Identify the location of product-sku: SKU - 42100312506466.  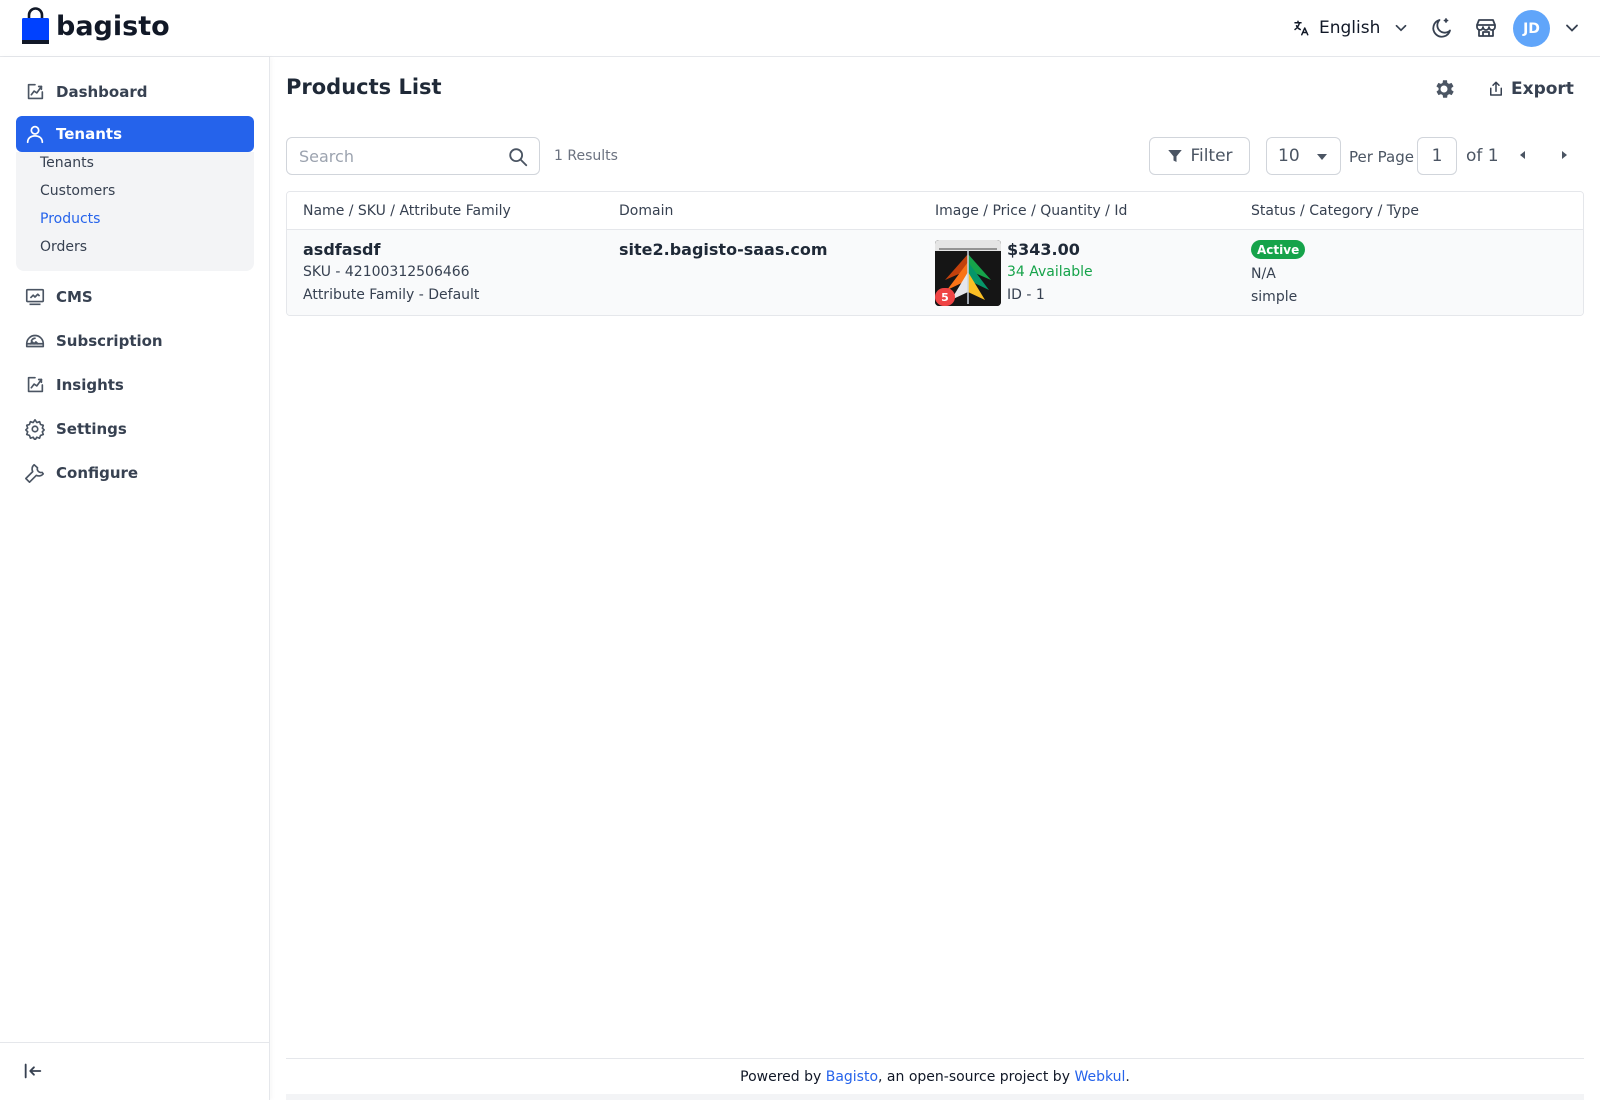
(386, 272).